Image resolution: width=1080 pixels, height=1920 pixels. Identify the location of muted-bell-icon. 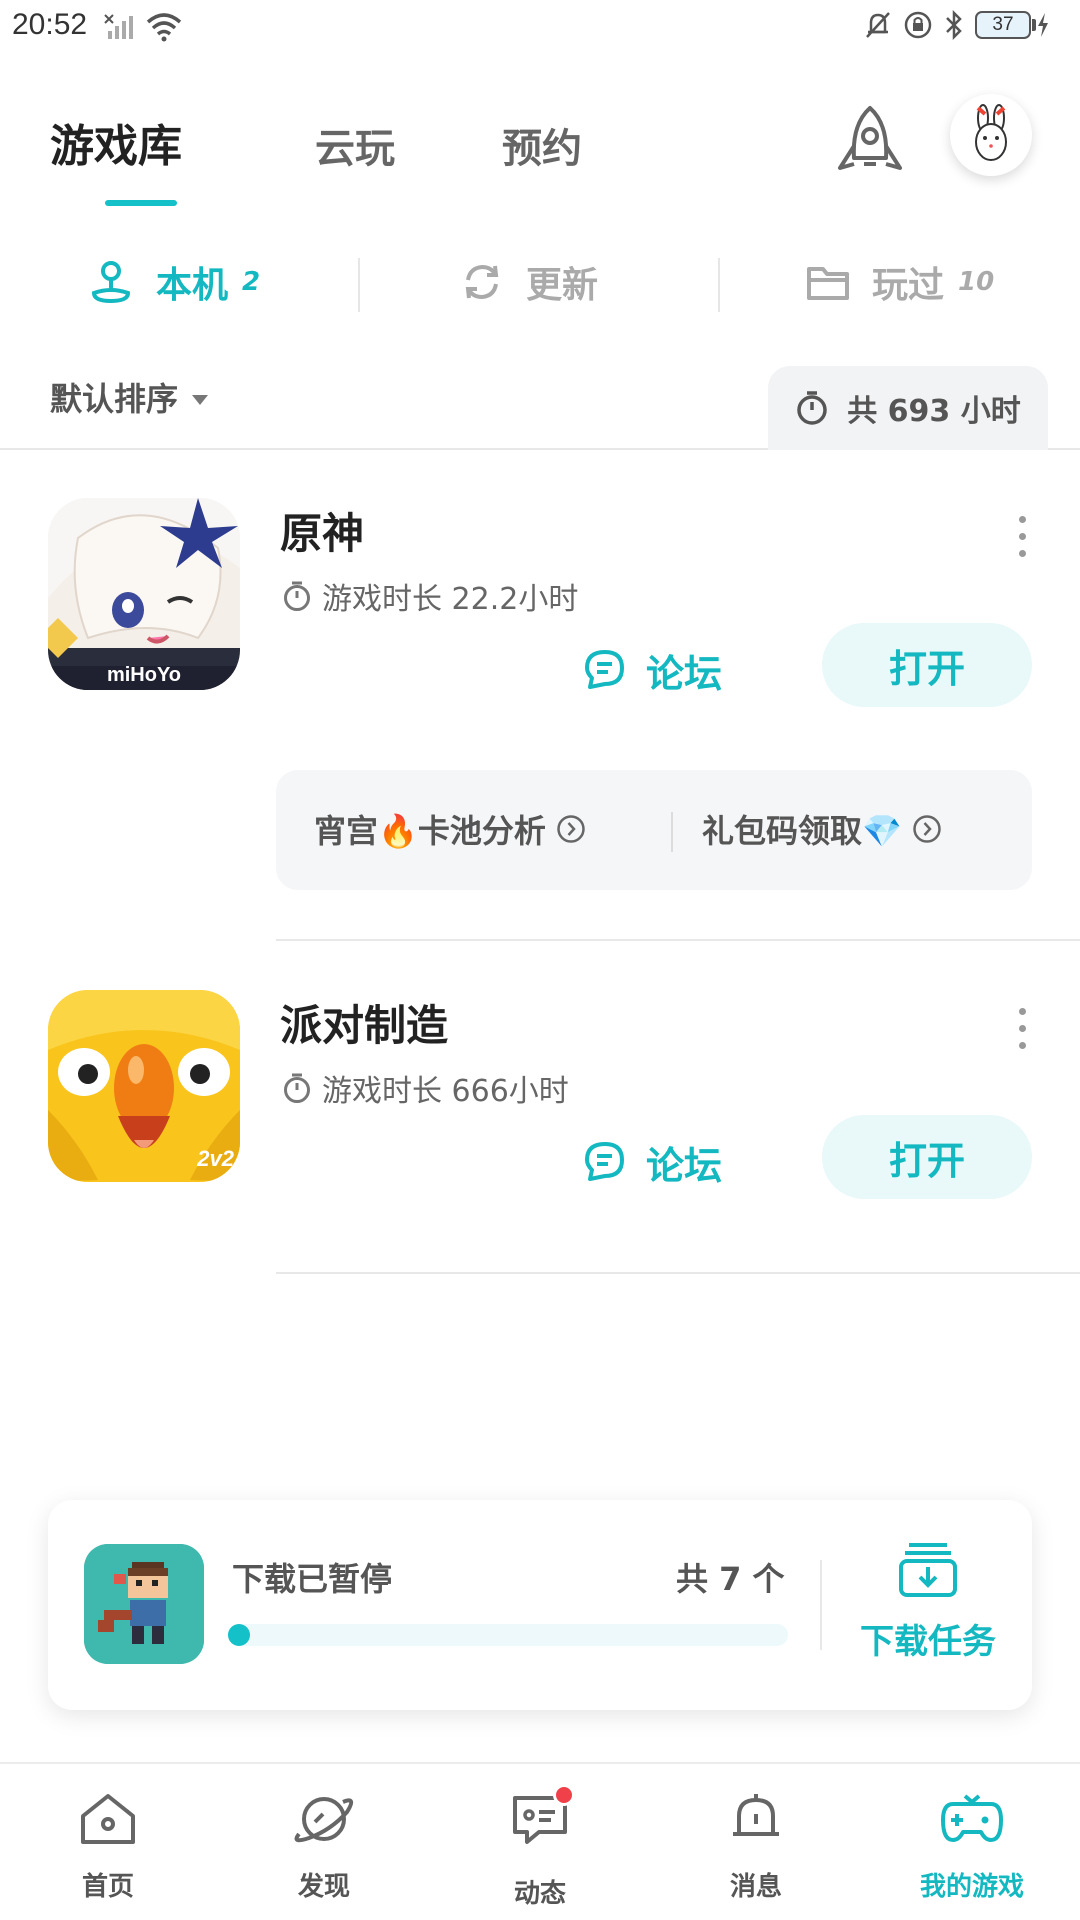
(878, 25).